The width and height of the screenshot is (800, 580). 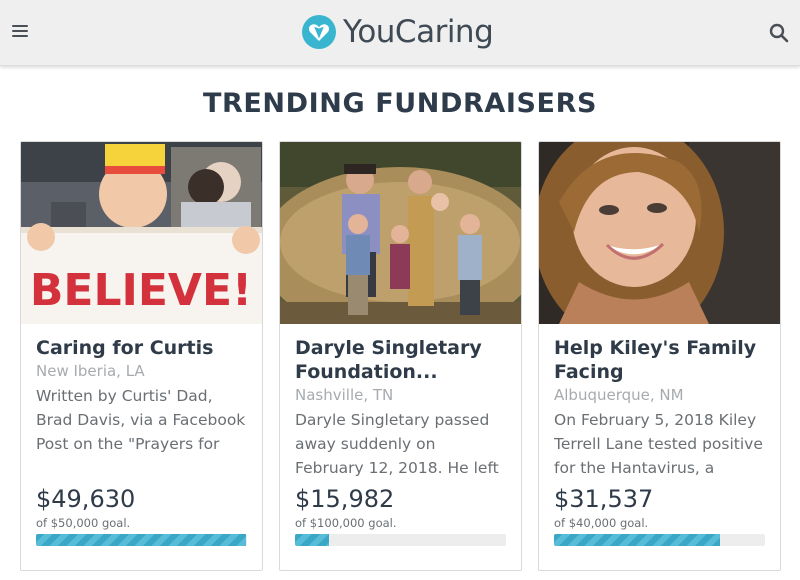 I want to click on logo-wordmark: YouCaring, so click(x=418, y=32).